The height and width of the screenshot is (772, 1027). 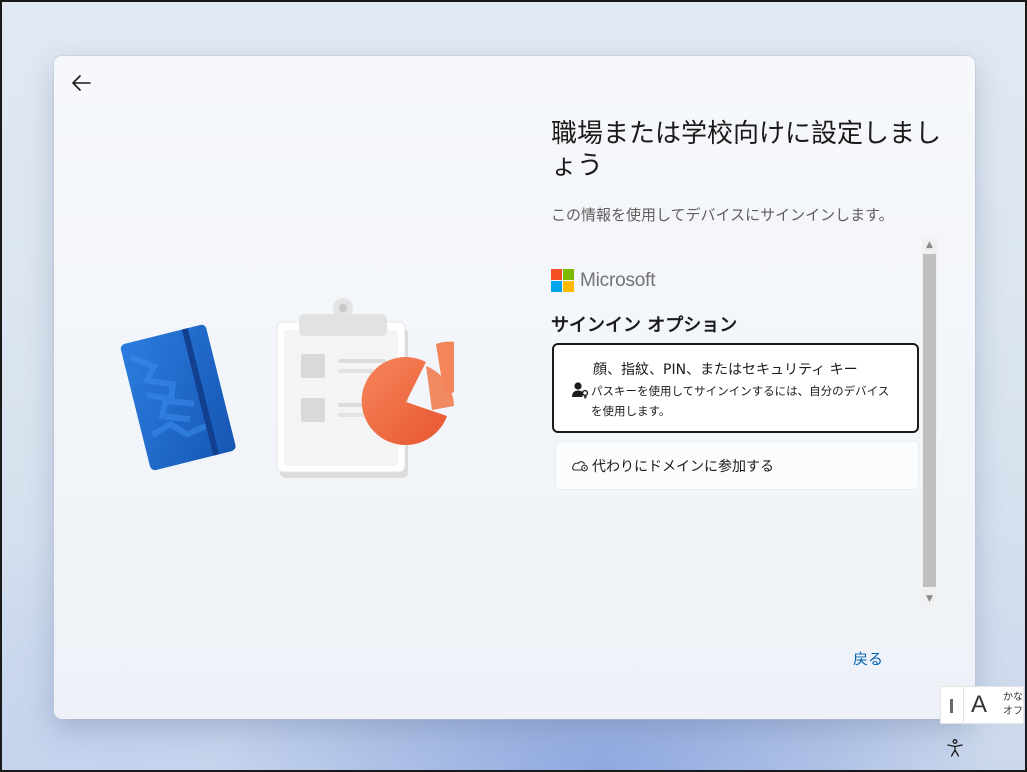 I want to click on back-link: 戻る, so click(x=868, y=658).